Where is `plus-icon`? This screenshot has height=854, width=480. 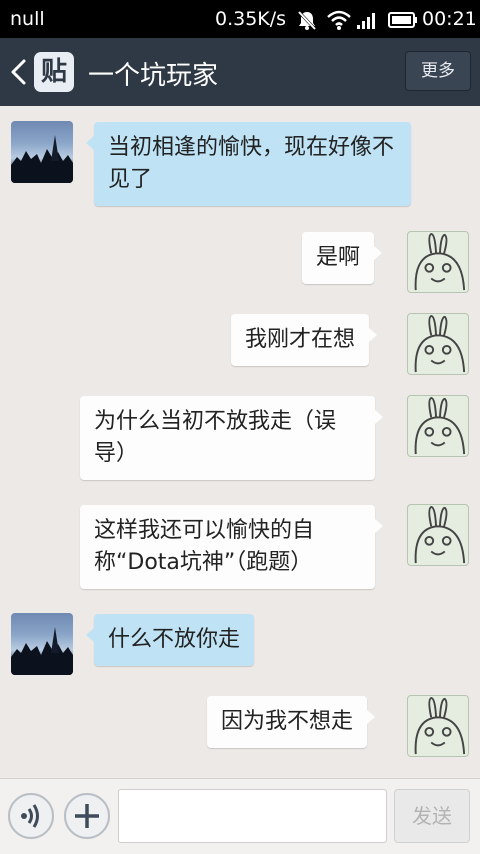
plus-icon is located at coordinates (87, 816).